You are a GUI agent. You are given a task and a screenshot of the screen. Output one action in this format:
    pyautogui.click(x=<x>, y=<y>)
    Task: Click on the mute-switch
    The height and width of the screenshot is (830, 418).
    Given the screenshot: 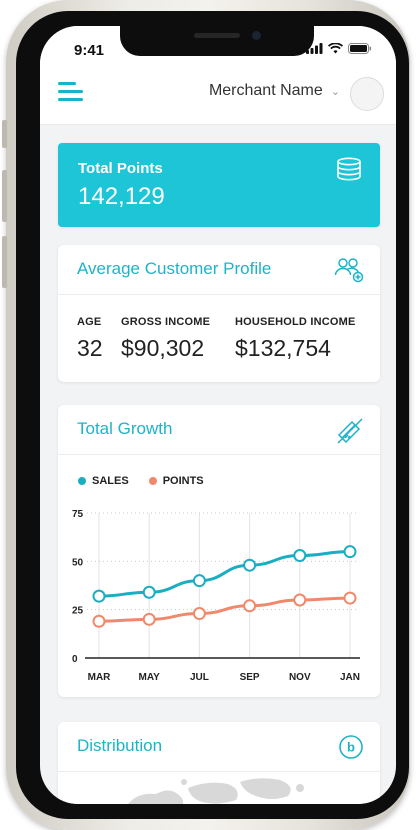 What is the action you would take?
    pyautogui.click(x=4, y=134)
    